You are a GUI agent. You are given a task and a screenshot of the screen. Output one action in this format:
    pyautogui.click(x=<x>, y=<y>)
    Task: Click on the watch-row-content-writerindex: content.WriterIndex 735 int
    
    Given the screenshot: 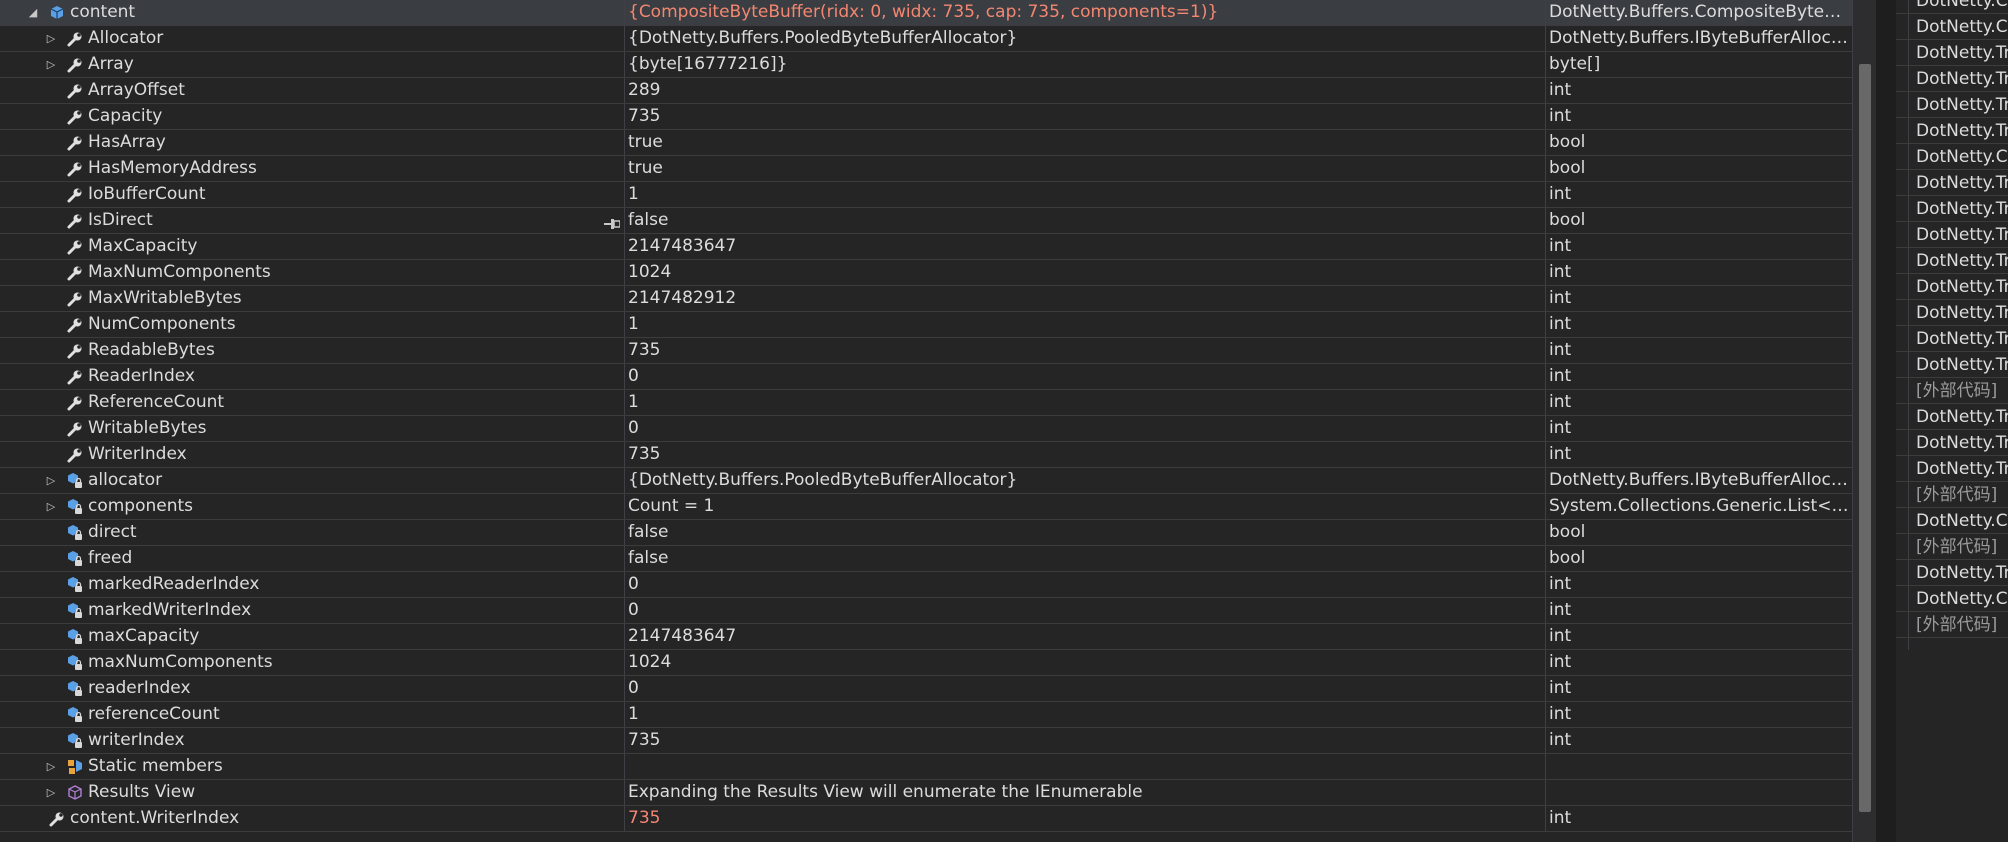 What is the action you would take?
    pyautogui.click(x=926, y=819)
    